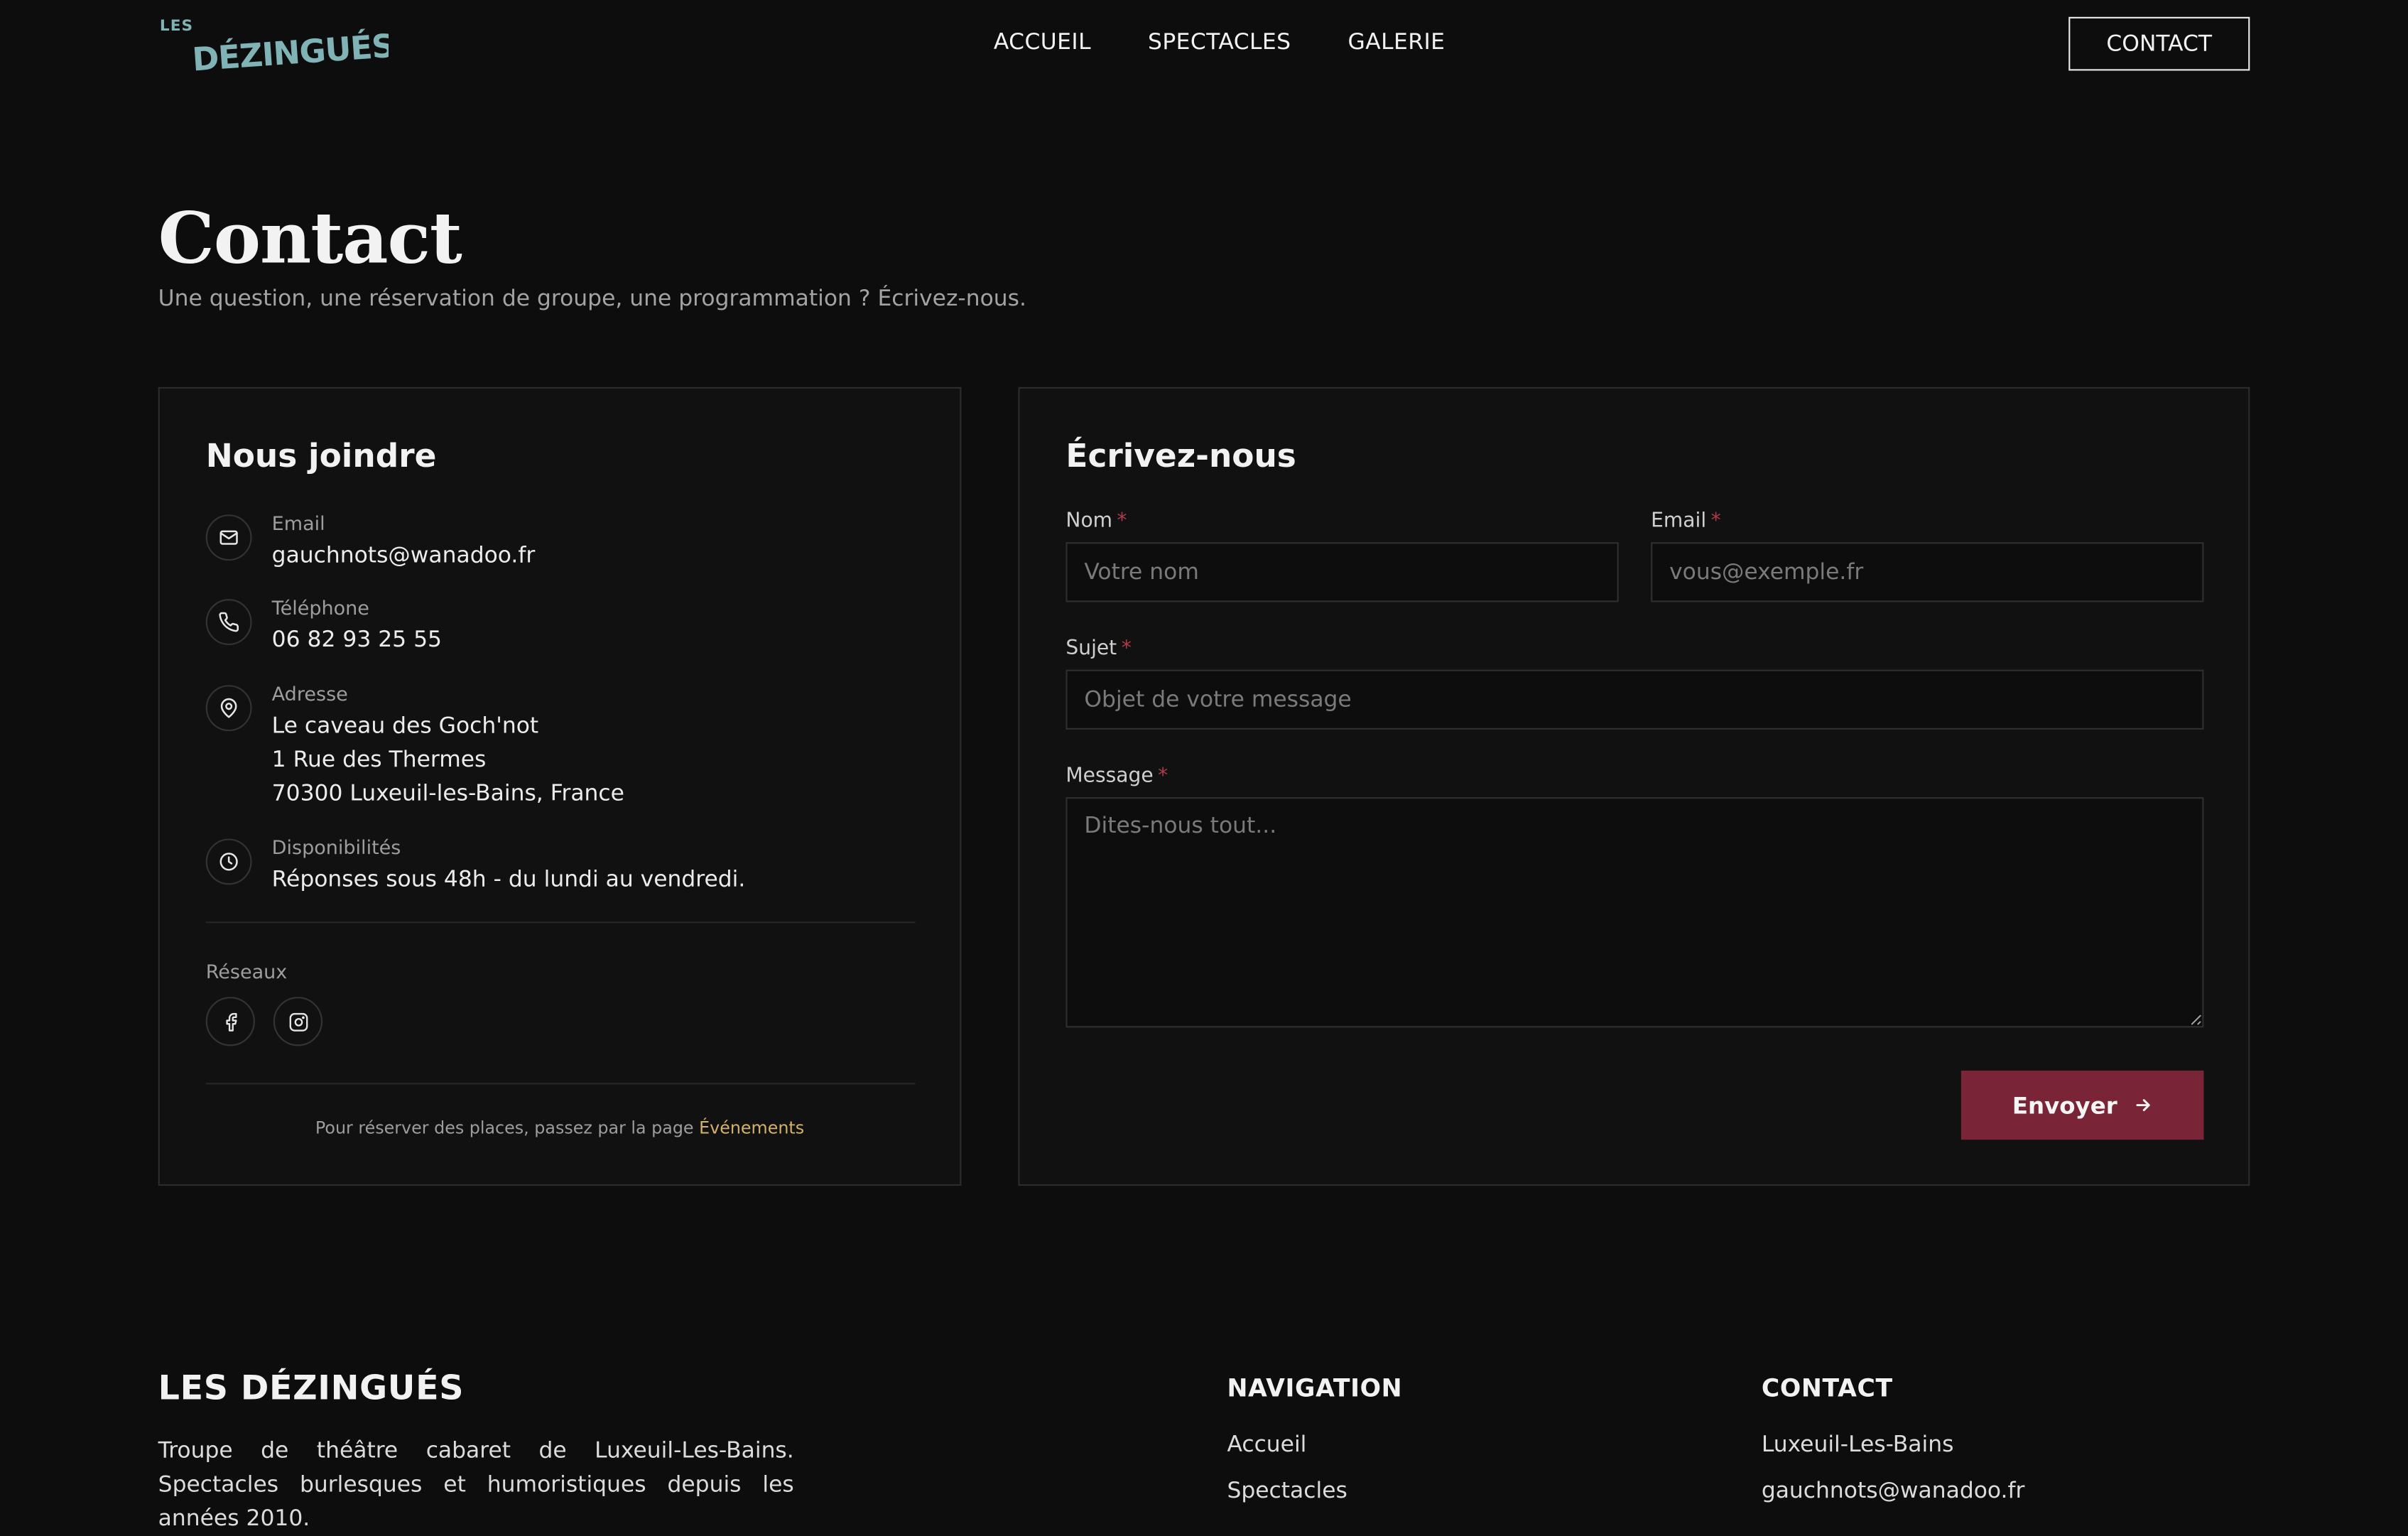 This screenshot has width=2408, height=1536. Describe the element at coordinates (1679, 521) in the screenshot. I see `email-label-text: Email` at that location.